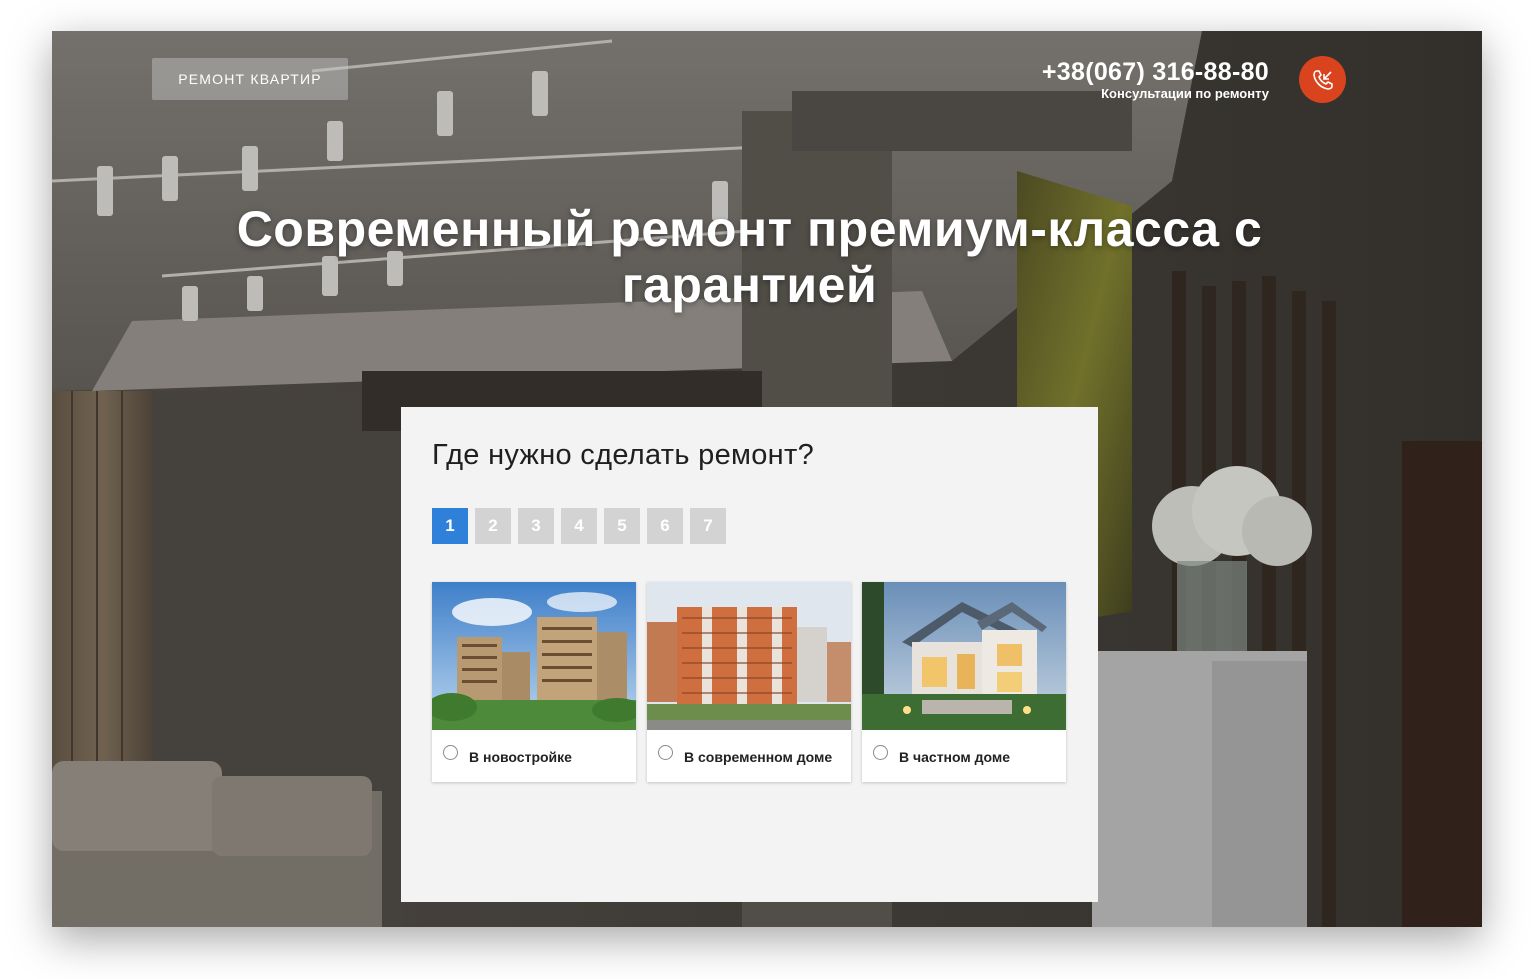 The image size is (1537, 979). I want to click on phone-call-icon, so click(1322, 79).